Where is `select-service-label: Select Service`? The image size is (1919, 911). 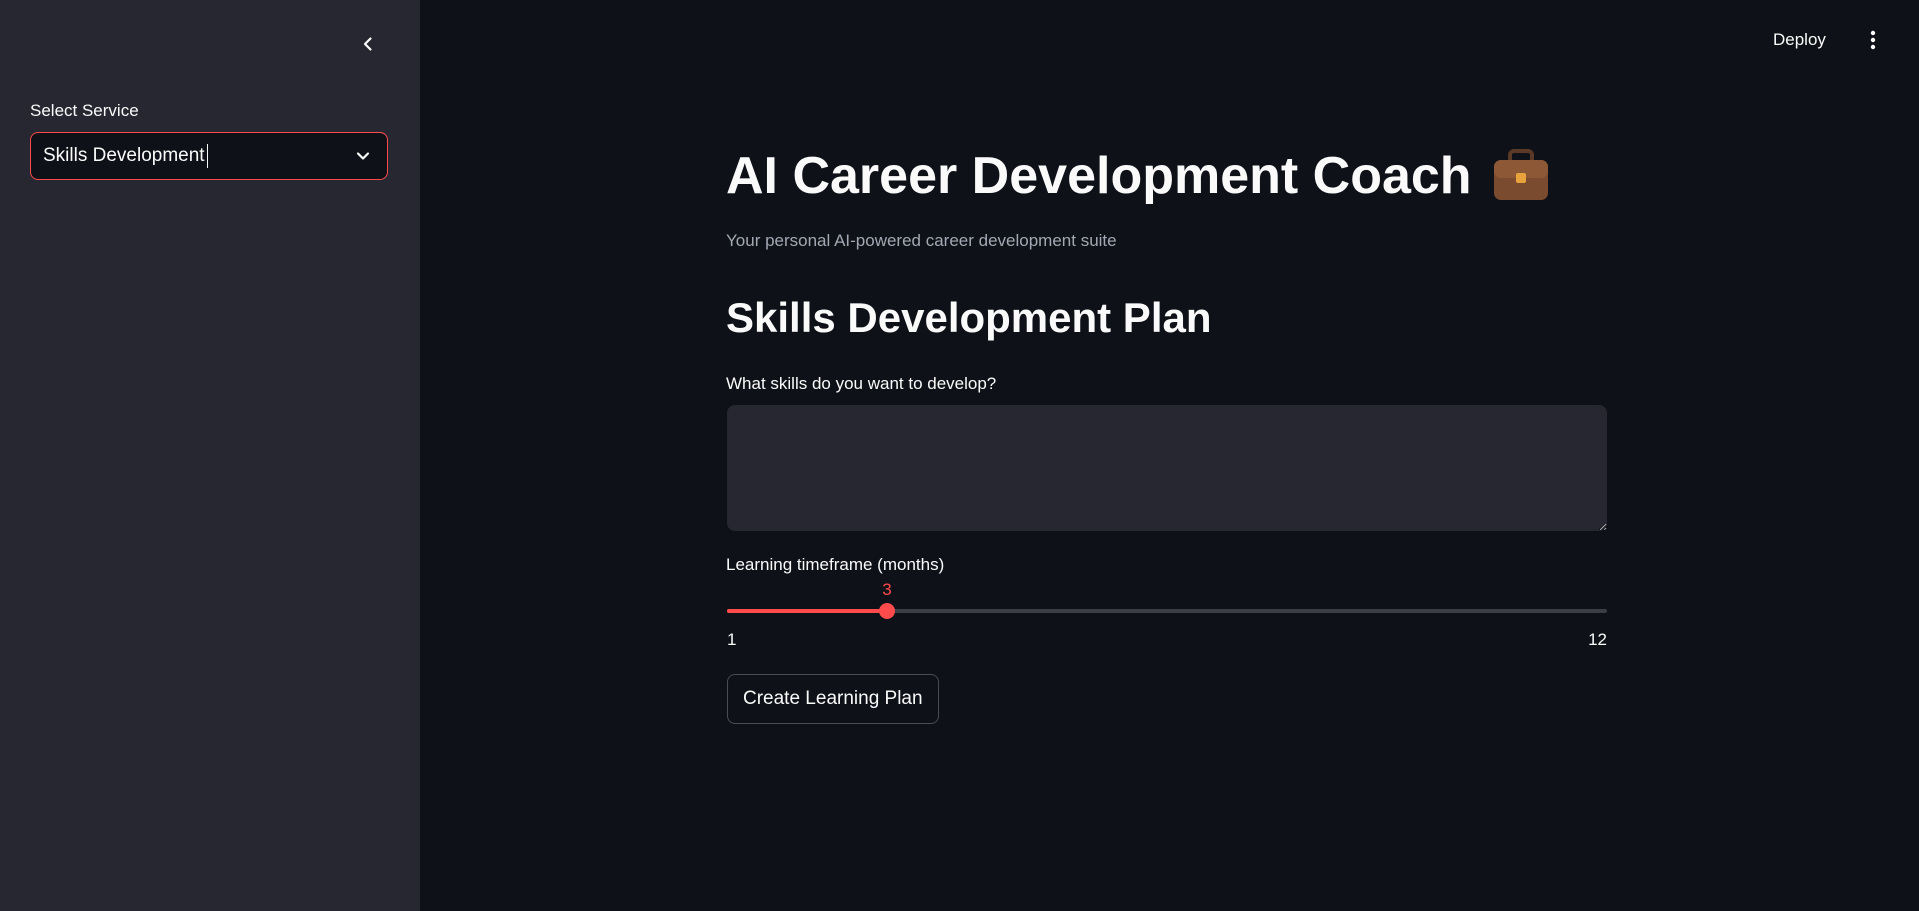
select-service-label: Select Service is located at coordinates (84, 110).